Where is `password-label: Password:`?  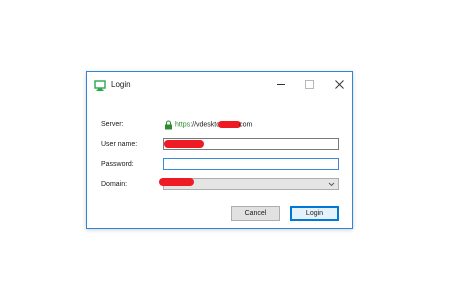
password-label: Password: is located at coordinates (117, 164).